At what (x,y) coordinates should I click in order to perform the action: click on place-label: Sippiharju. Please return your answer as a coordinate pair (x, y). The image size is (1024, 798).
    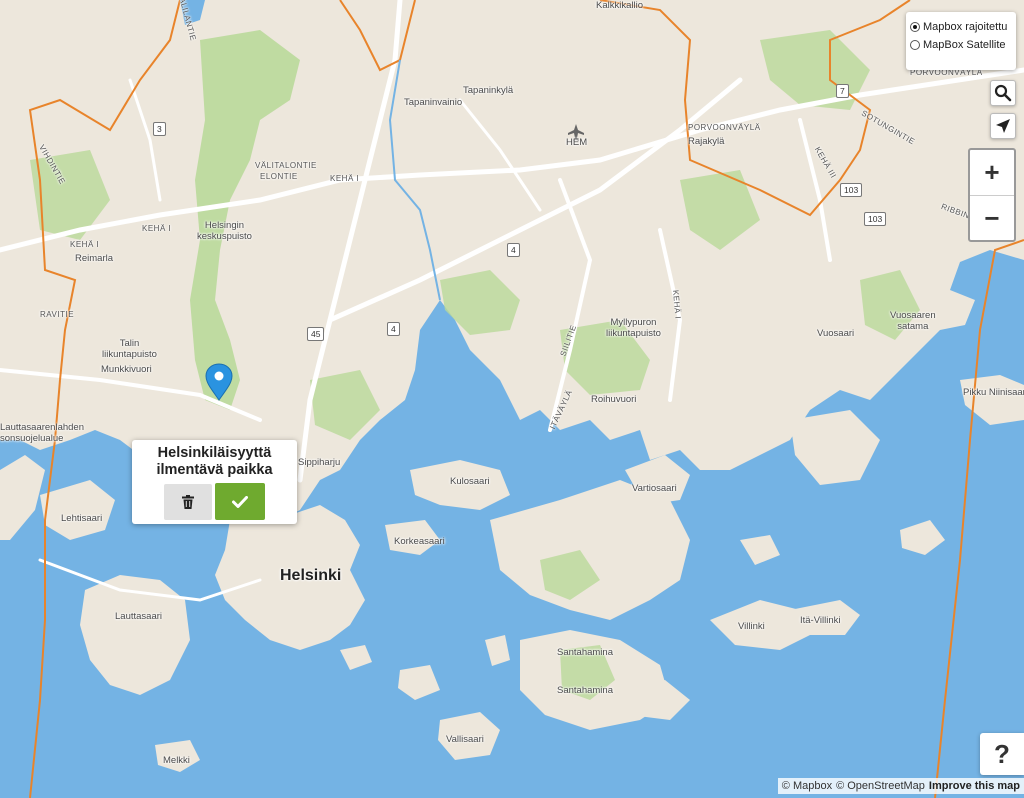
    Looking at the image, I should click on (319, 462).